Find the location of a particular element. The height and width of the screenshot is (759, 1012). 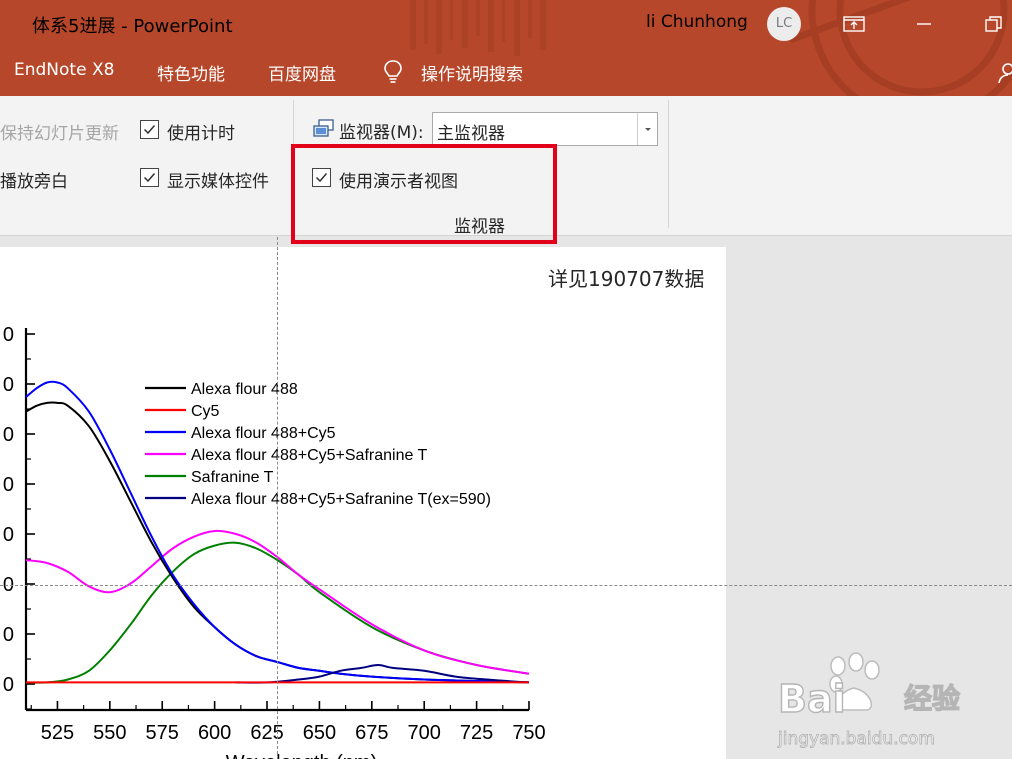

tell-me-search: 操作说明搜索 is located at coordinates (472, 72).